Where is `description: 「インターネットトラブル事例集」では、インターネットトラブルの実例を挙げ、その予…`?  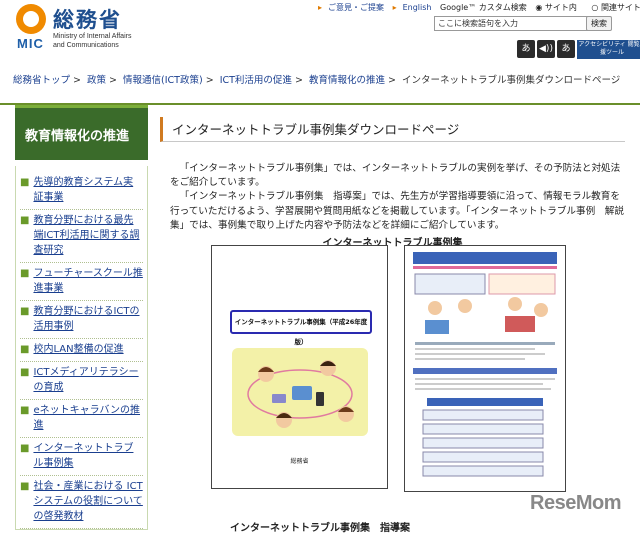 description: 「インターネットトラブル事例集」では、インターネットトラブルの実例を挙げ、その予… is located at coordinates (392, 197).